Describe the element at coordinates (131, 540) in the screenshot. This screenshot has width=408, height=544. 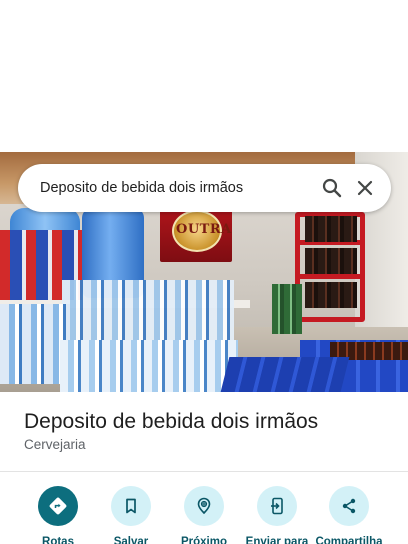
I see `save-label: Salvar` at that location.